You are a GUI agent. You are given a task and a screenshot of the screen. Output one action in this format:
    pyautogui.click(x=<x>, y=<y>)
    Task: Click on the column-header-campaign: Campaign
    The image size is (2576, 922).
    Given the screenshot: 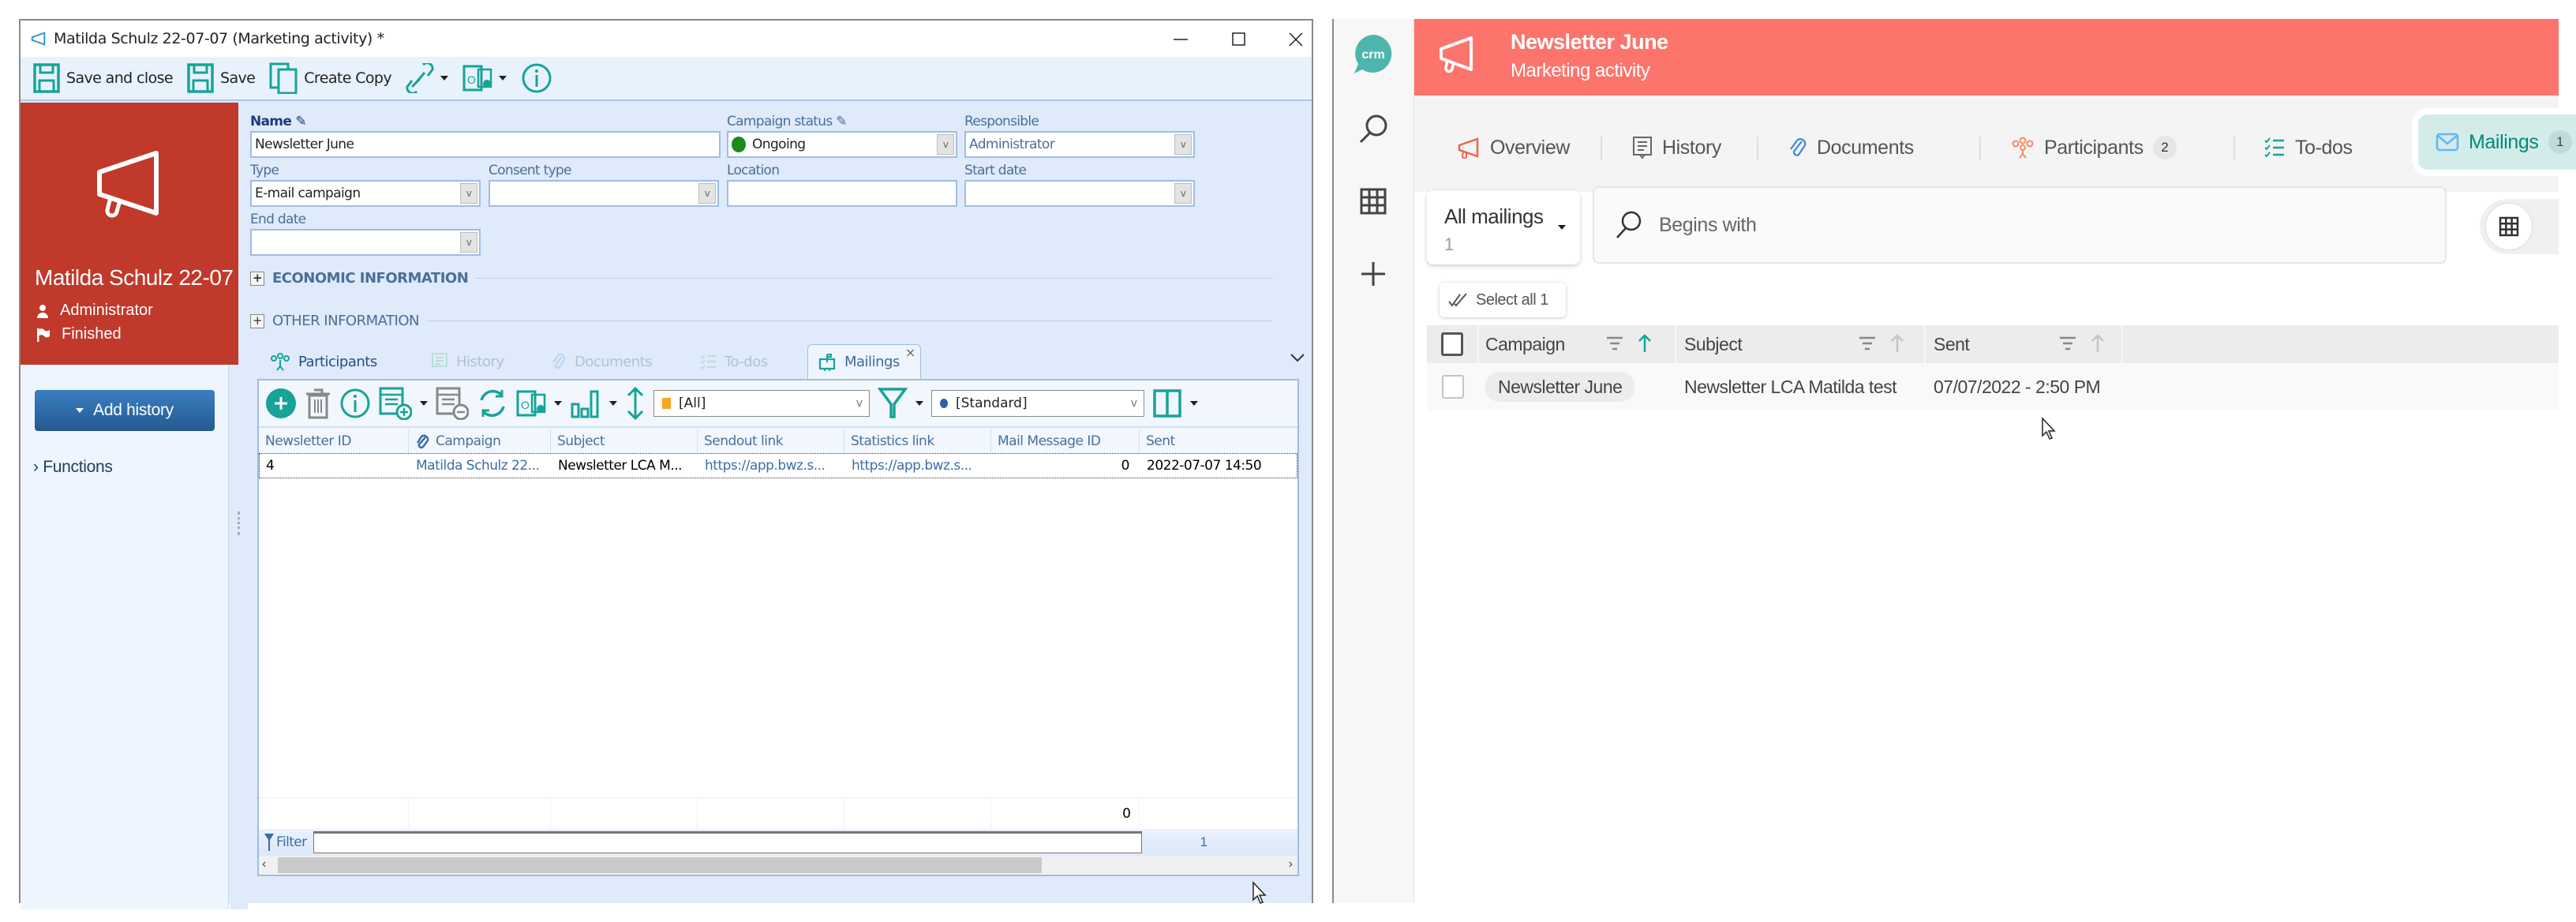 What is the action you would take?
    pyautogui.click(x=1577, y=344)
    